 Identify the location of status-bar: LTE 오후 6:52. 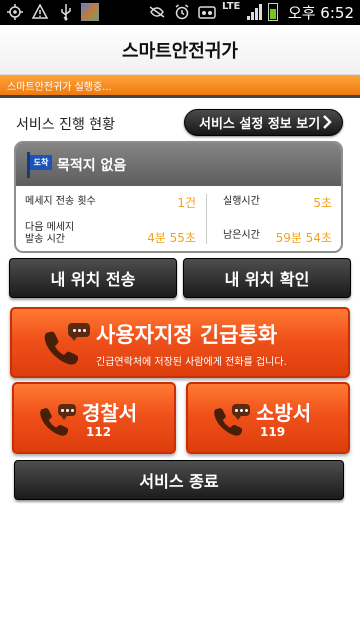
(180, 12).